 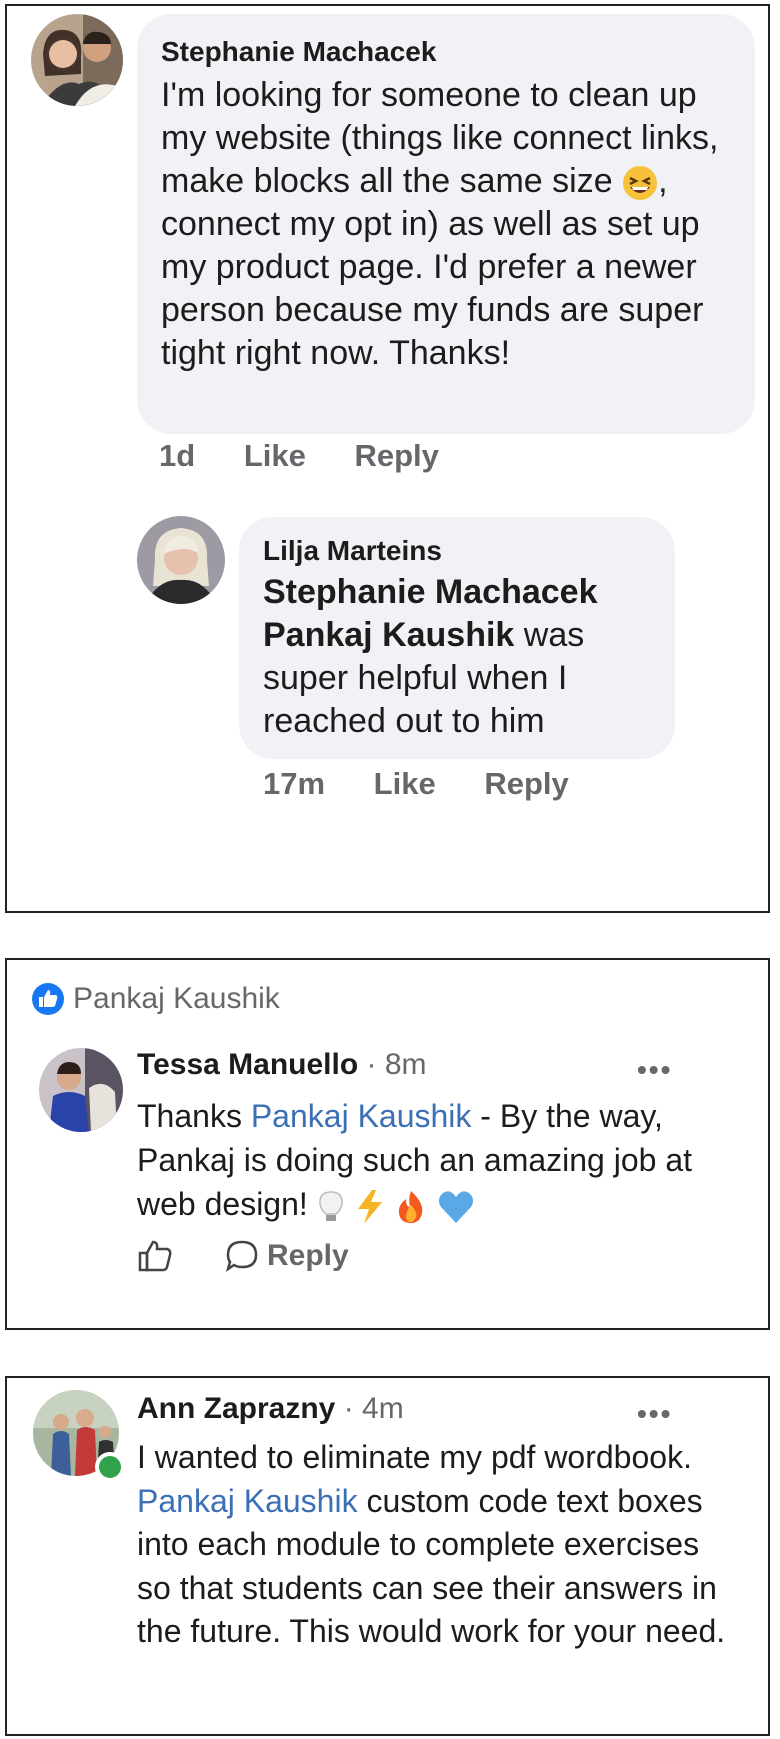 What do you see at coordinates (383, 1408) in the screenshot?
I see `comment-time: 4m` at bounding box center [383, 1408].